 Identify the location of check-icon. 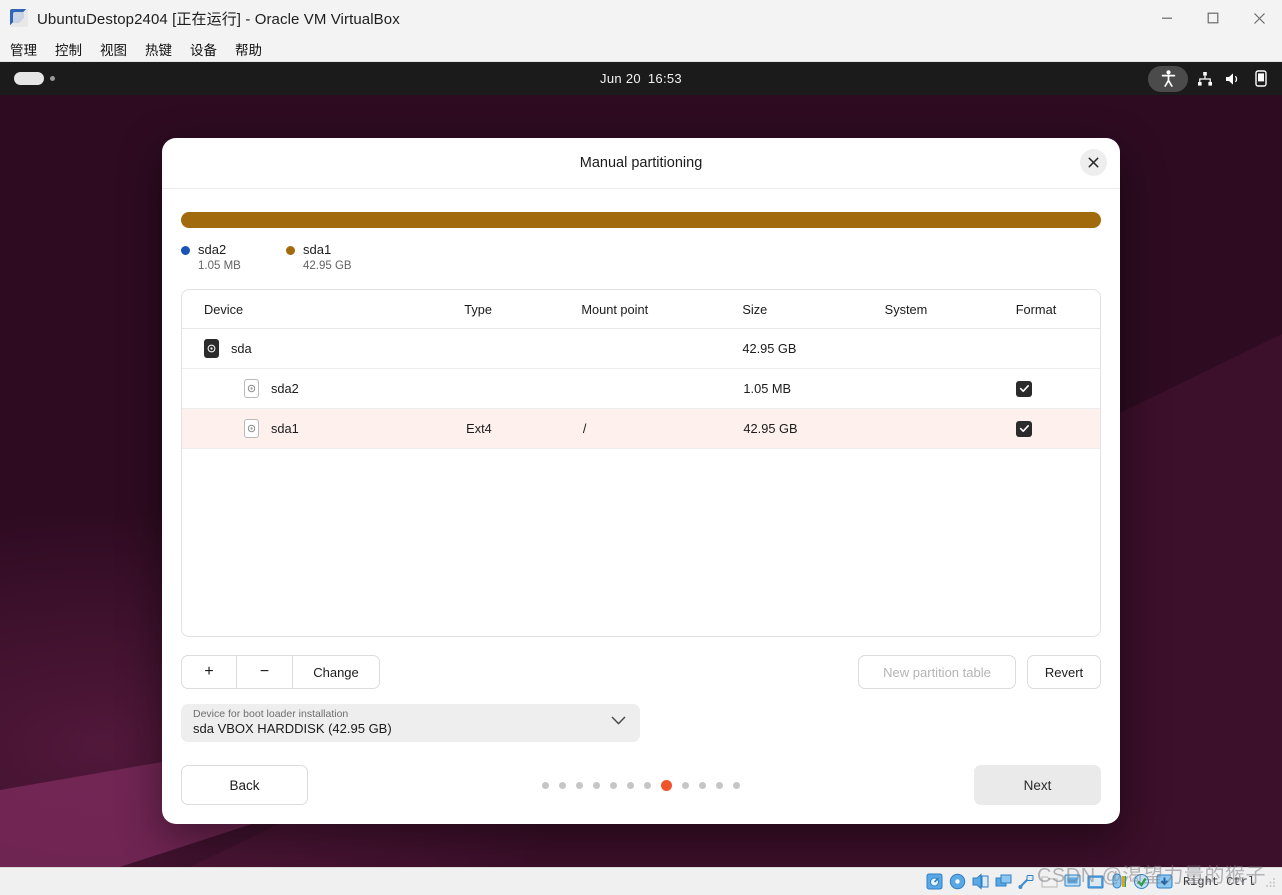
(1024, 428).